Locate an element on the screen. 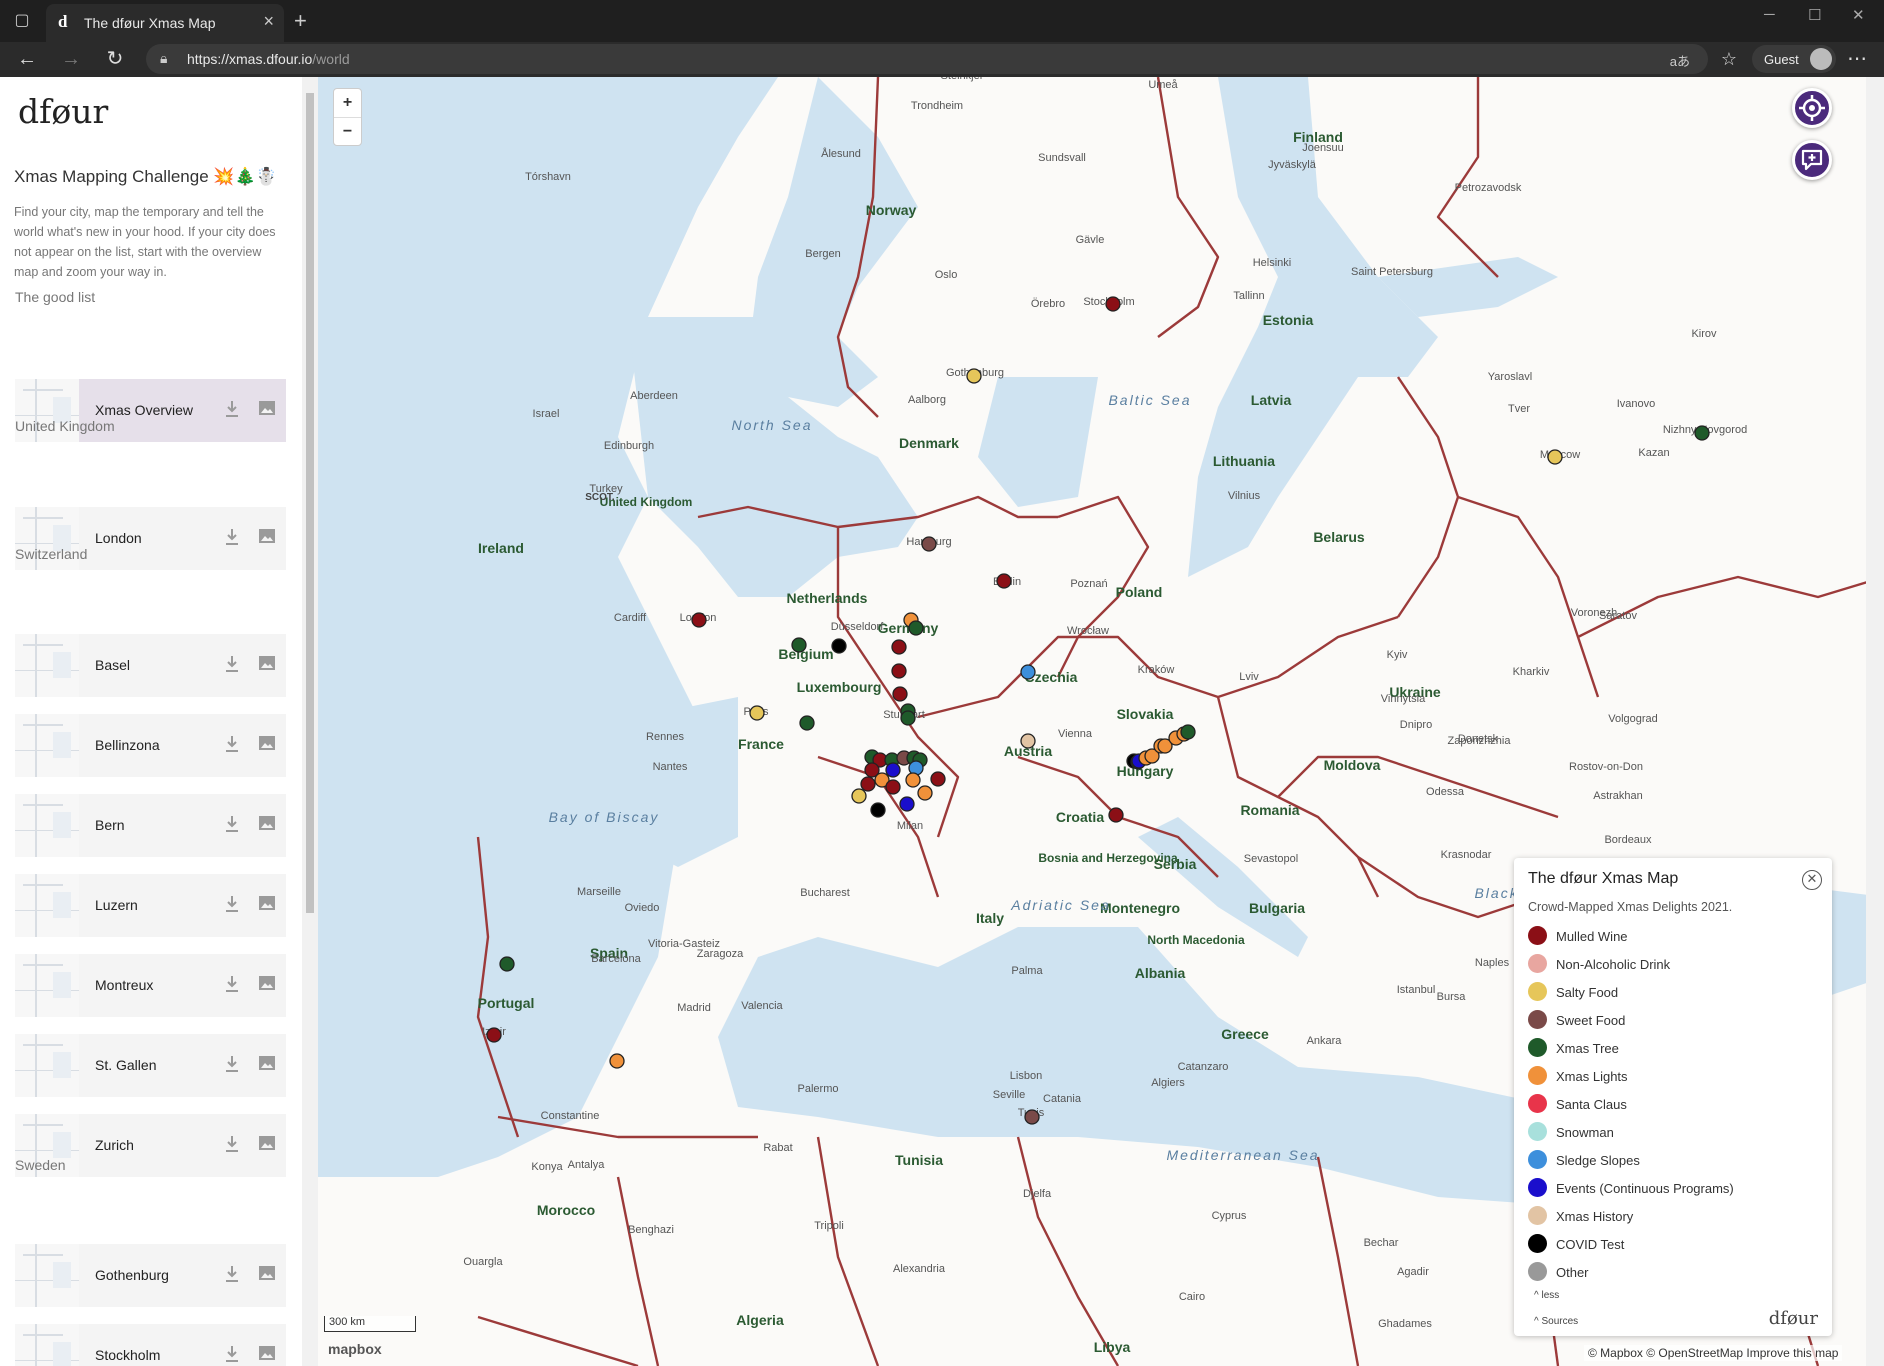 The width and height of the screenshot is (1884, 1366). city-label: Bursa is located at coordinates (1452, 997).